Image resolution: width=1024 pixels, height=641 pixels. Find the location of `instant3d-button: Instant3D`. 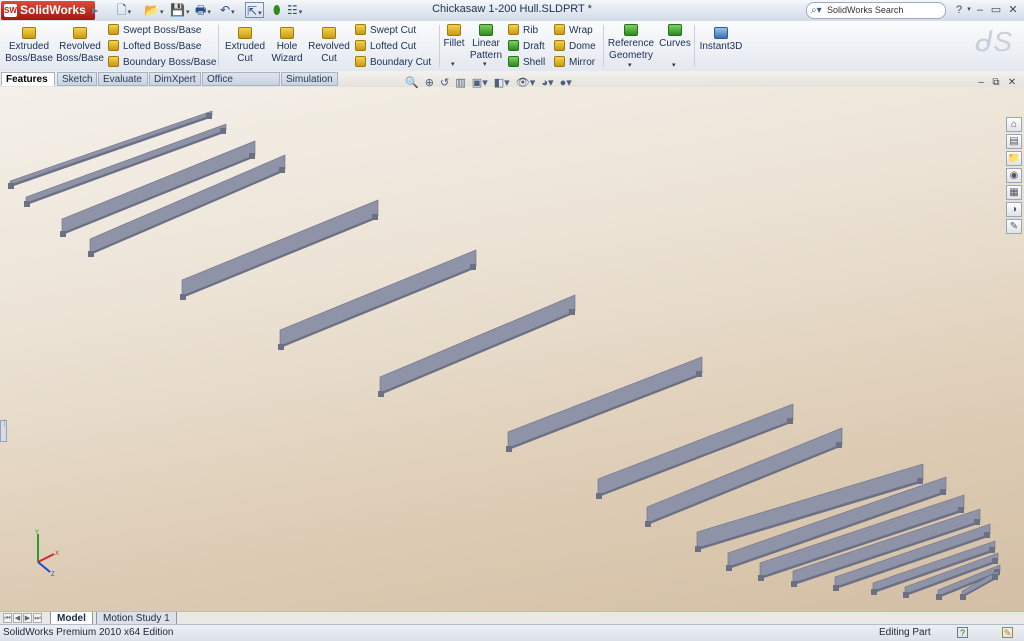

instant3d-button: Instant3D is located at coordinates (721, 40).